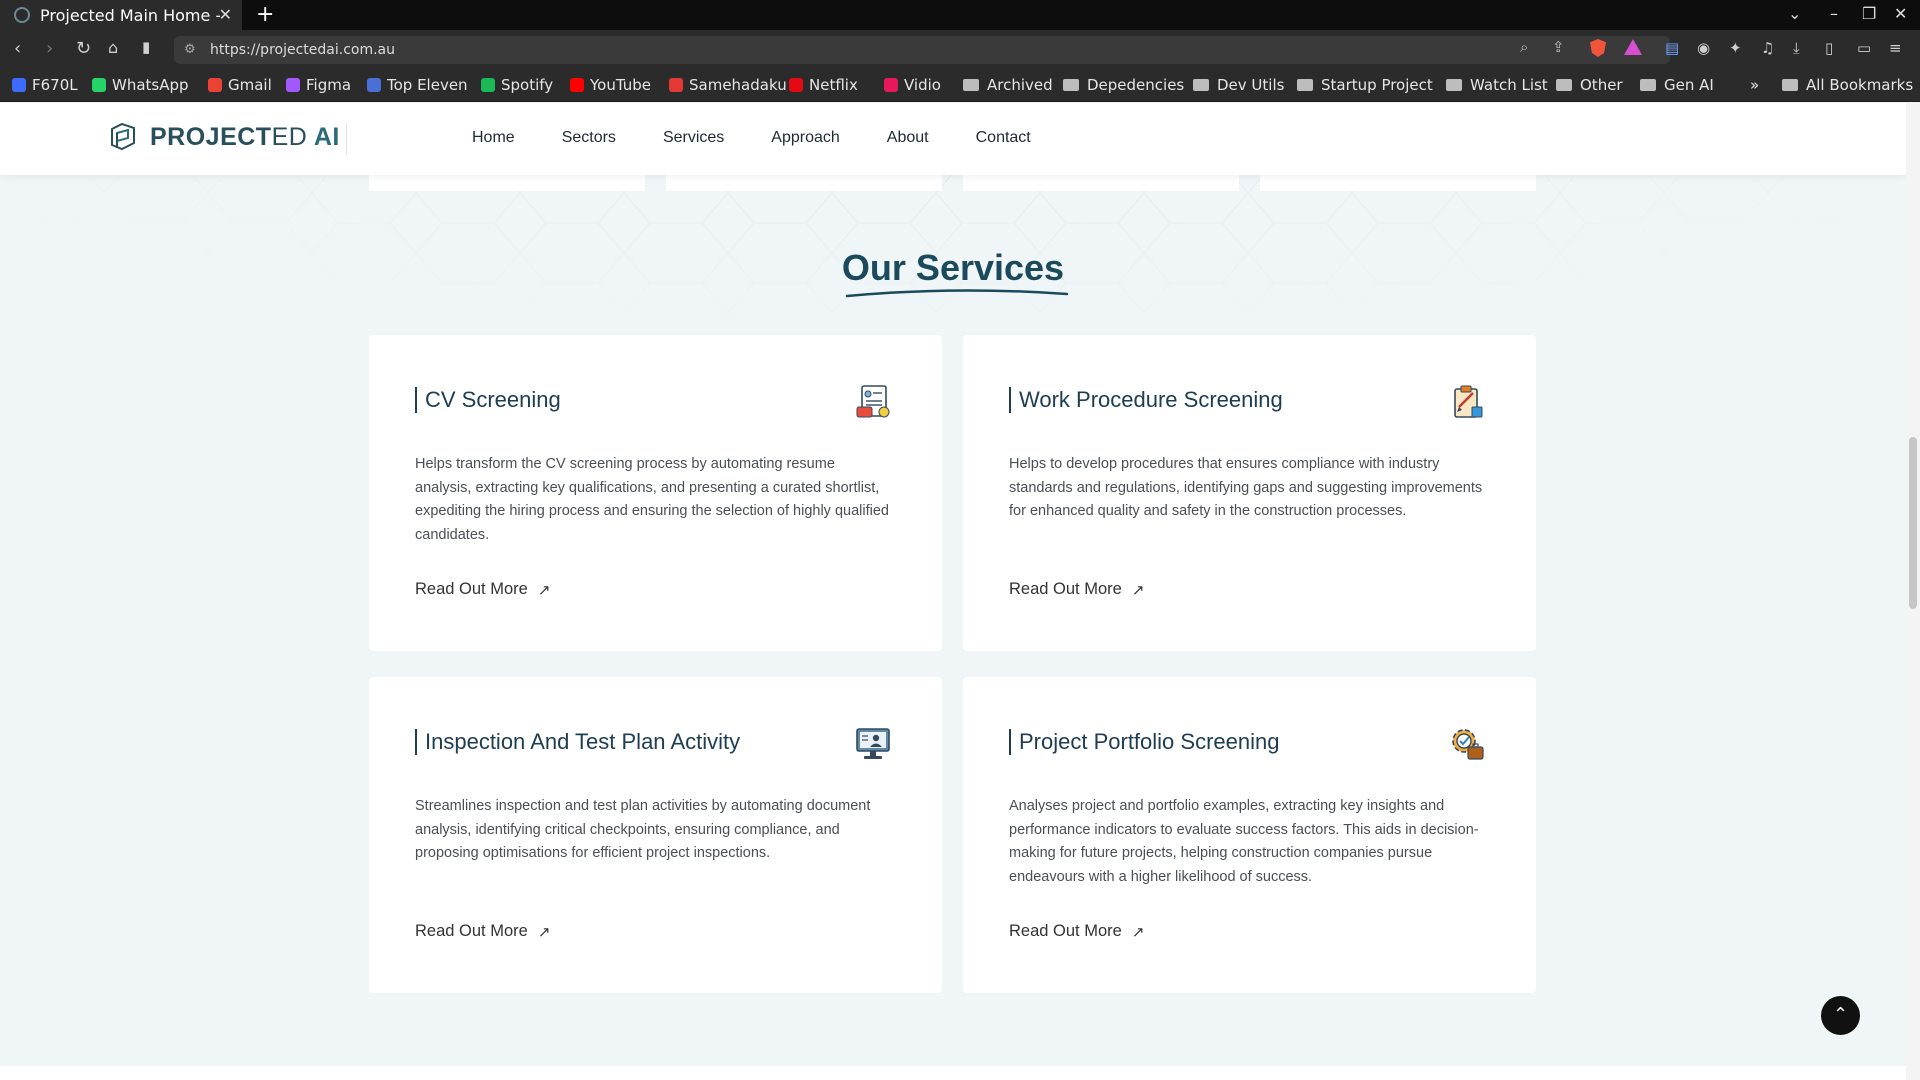  What do you see at coordinates (225, 14) in the screenshot?
I see `close-tab-icon: ✕` at bounding box center [225, 14].